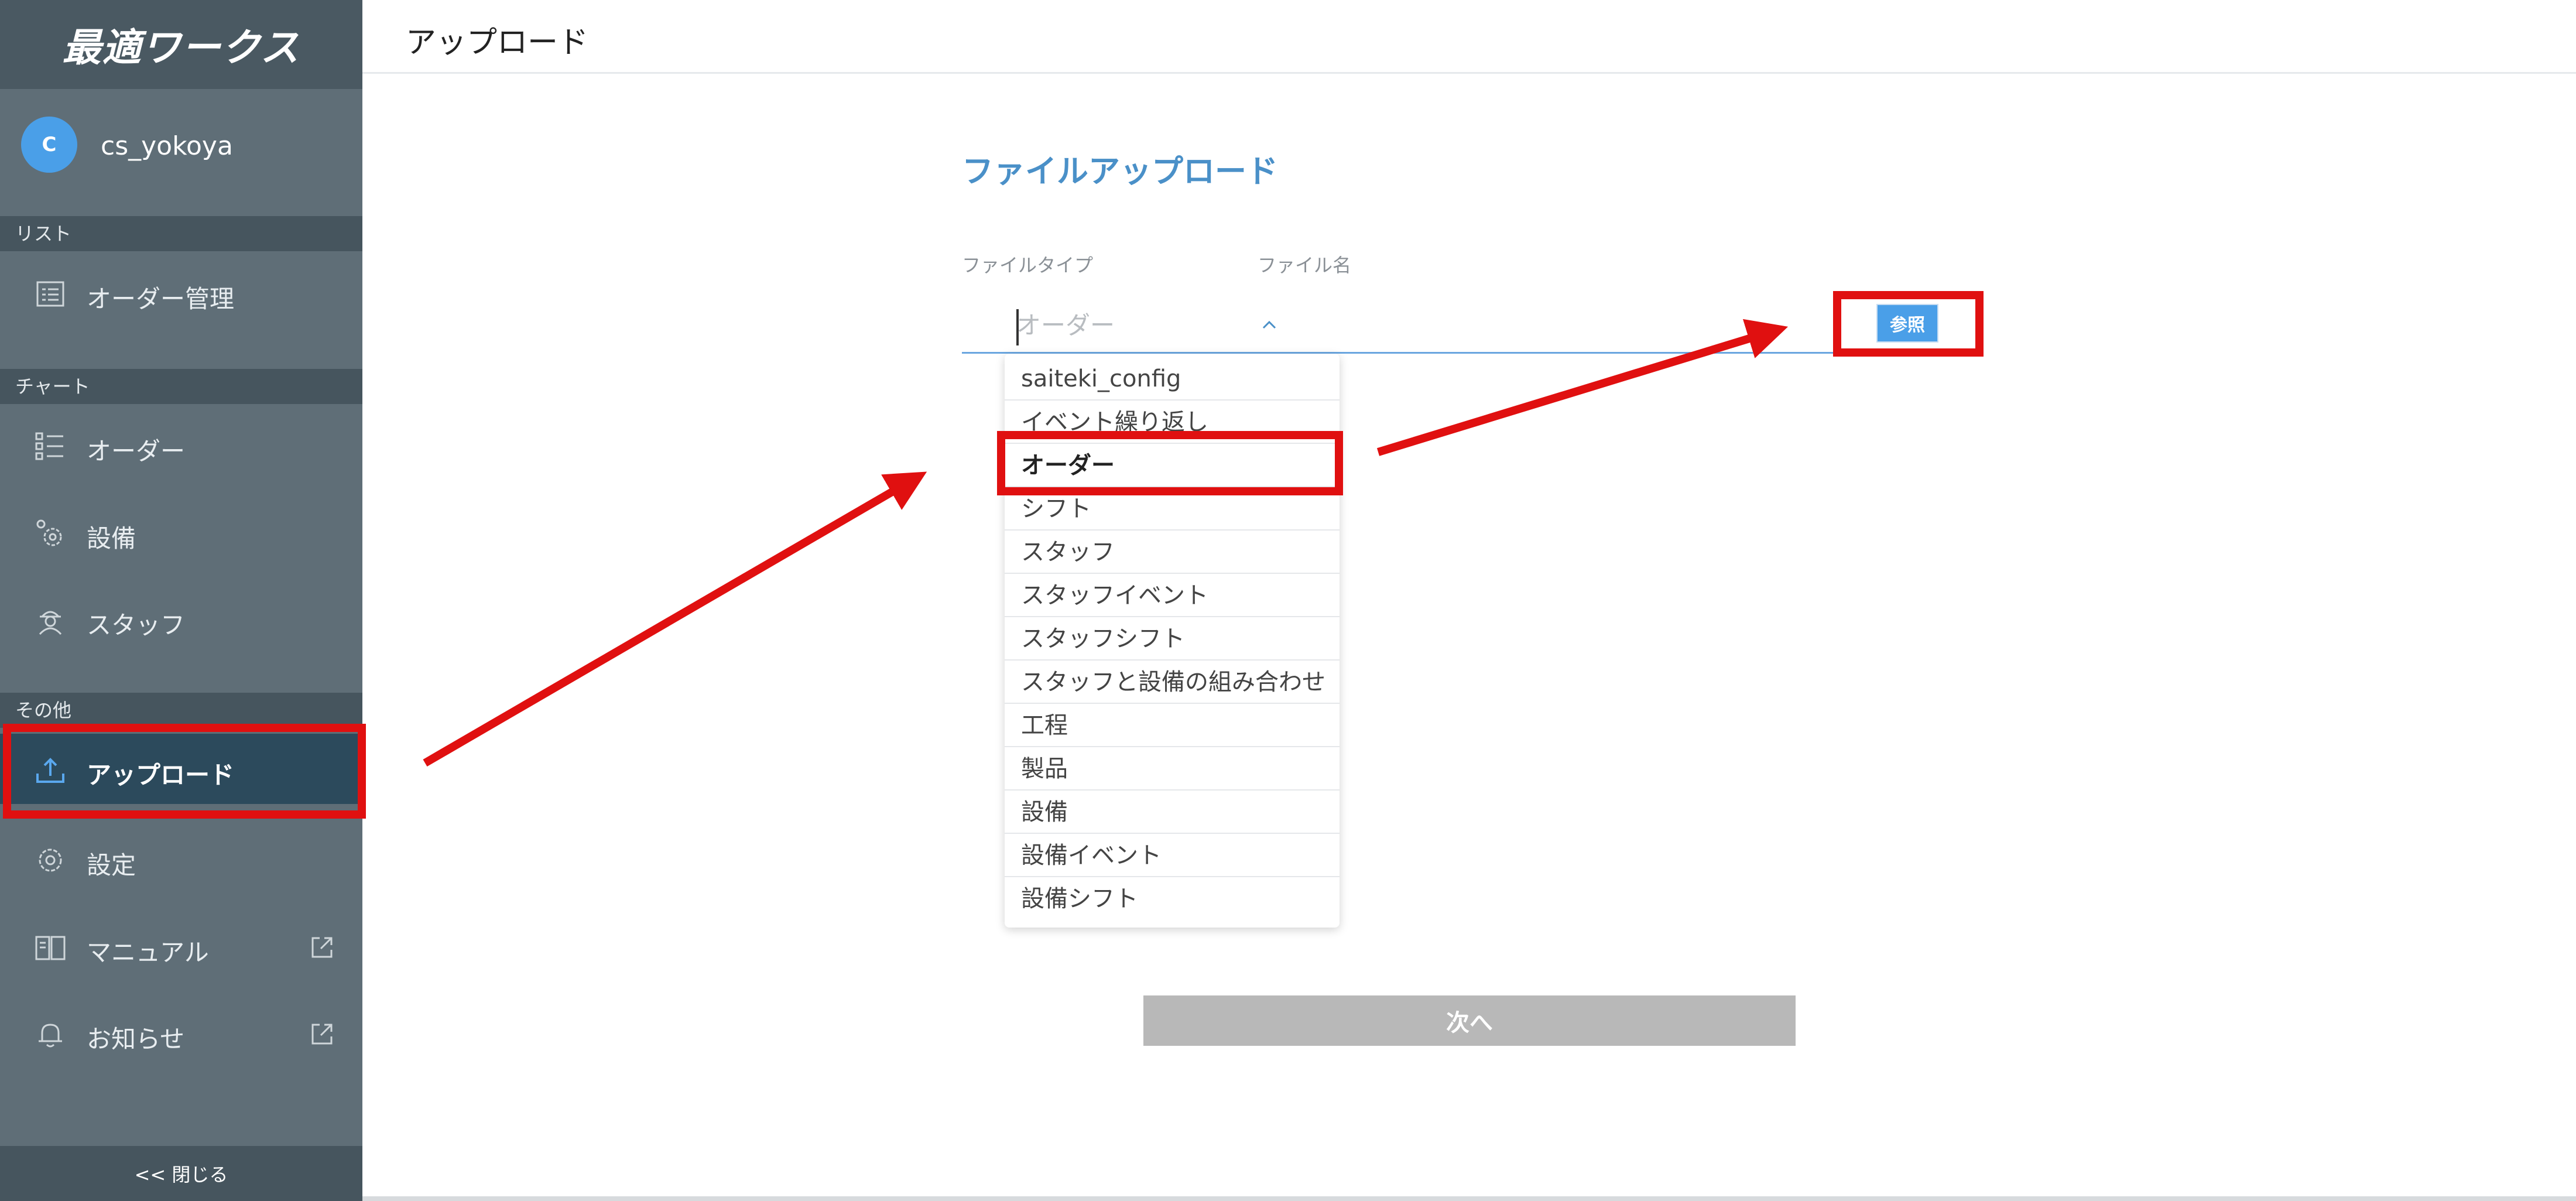 The width and height of the screenshot is (2576, 1201). Describe the element at coordinates (161, 299) in the screenshot. I see `sidebar-item-label: オーダー管理` at that location.